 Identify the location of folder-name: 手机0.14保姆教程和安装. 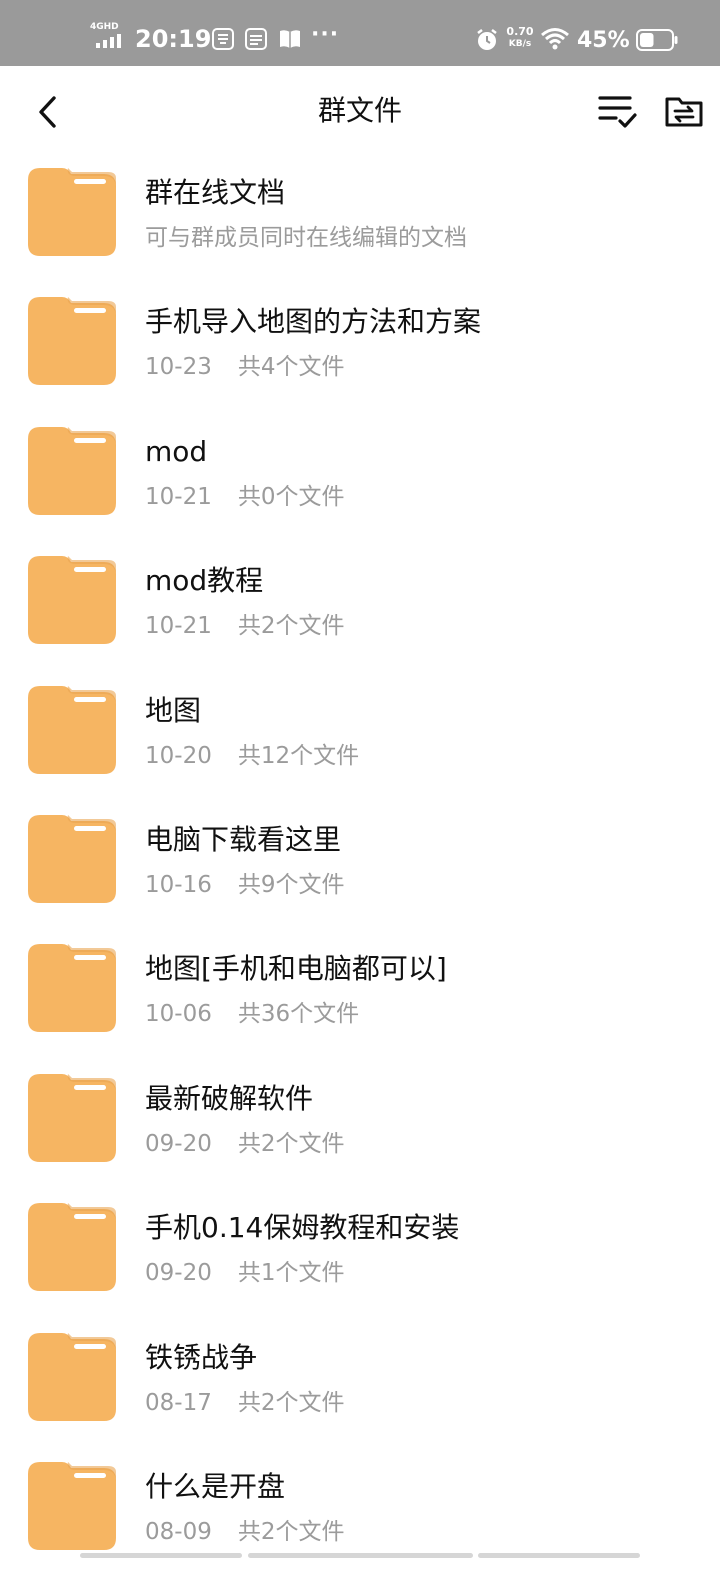
(302, 1228).